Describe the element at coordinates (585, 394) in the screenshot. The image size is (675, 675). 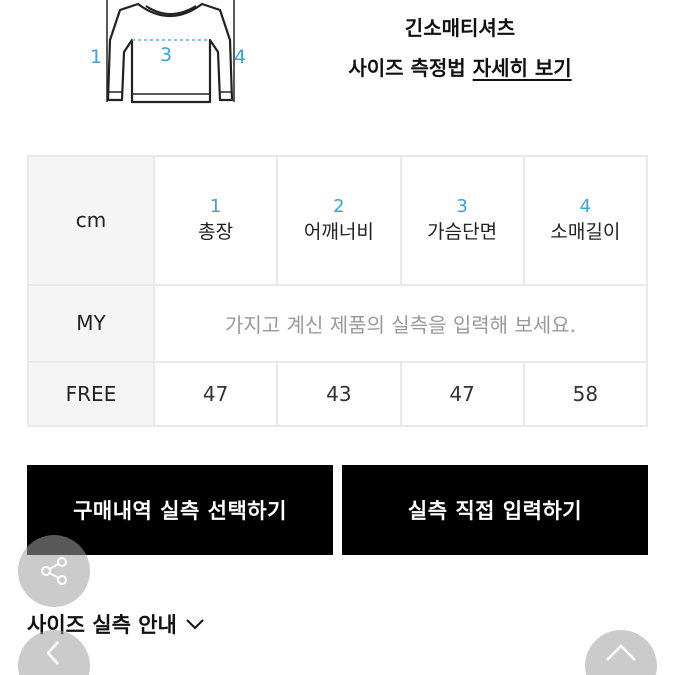
I see `free-sleeve-value: 58` at that location.